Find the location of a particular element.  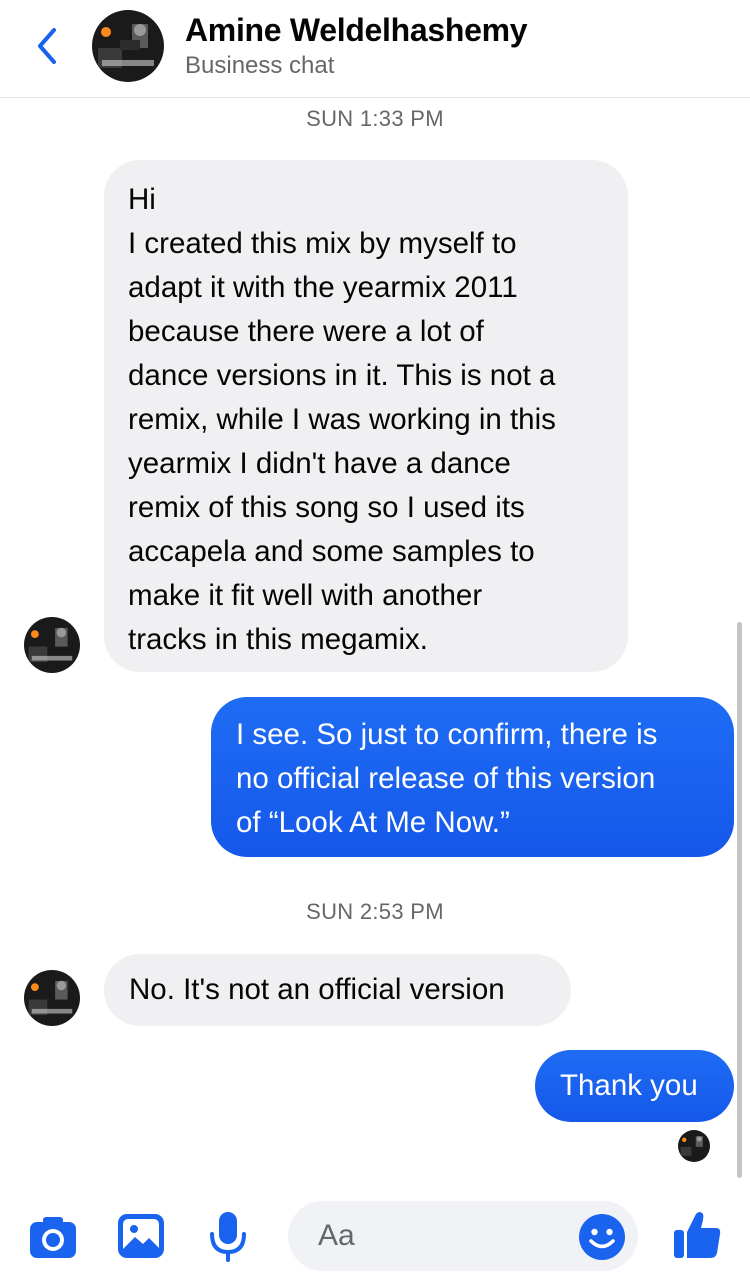

message-line: adapt it with the yearmix 2011 is located at coordinates (323, 287).